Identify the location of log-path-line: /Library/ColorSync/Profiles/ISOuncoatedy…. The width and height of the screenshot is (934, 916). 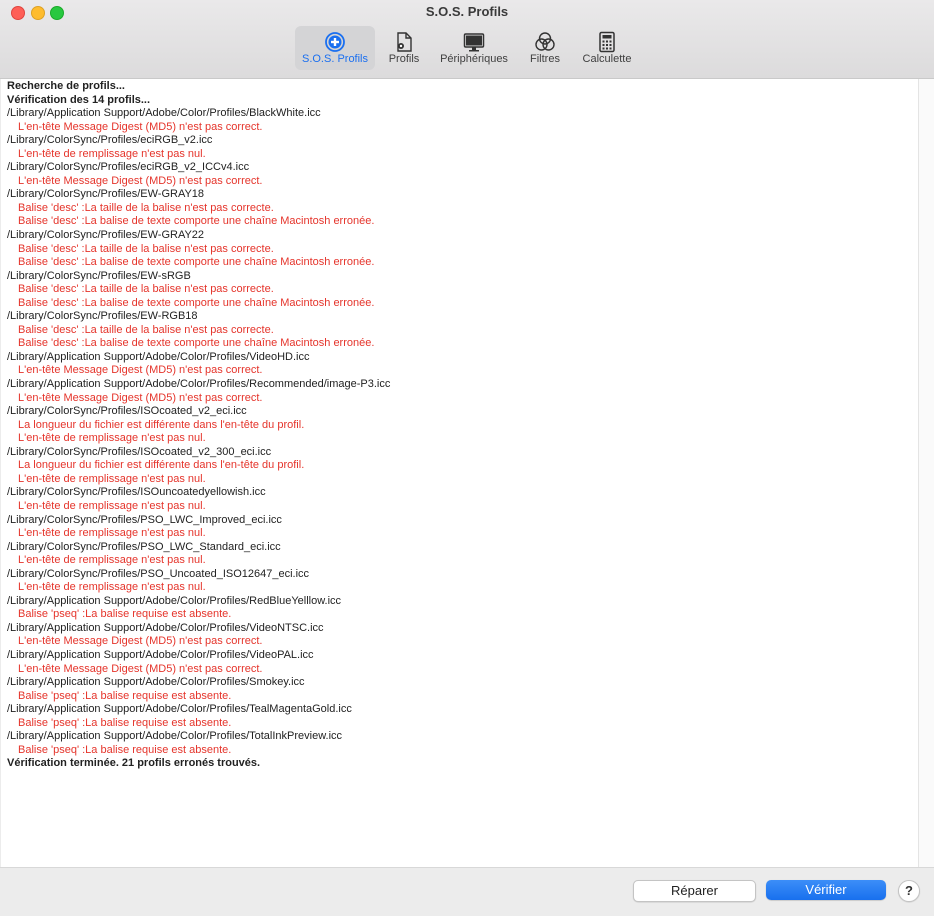
(136, 492).